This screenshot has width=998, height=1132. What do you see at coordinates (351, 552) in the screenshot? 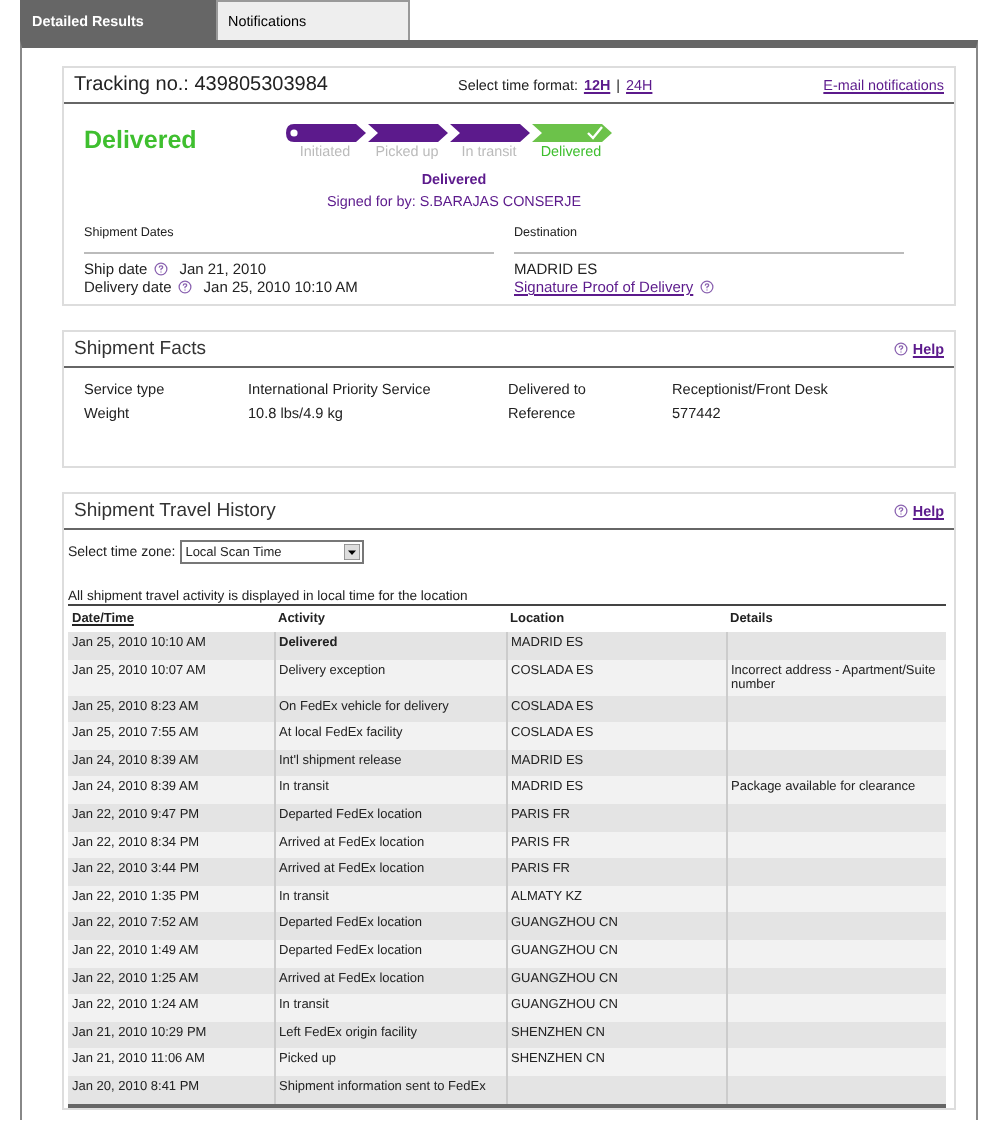
I see `dropdown-arrow-icon` at bounding box center [351, 552].